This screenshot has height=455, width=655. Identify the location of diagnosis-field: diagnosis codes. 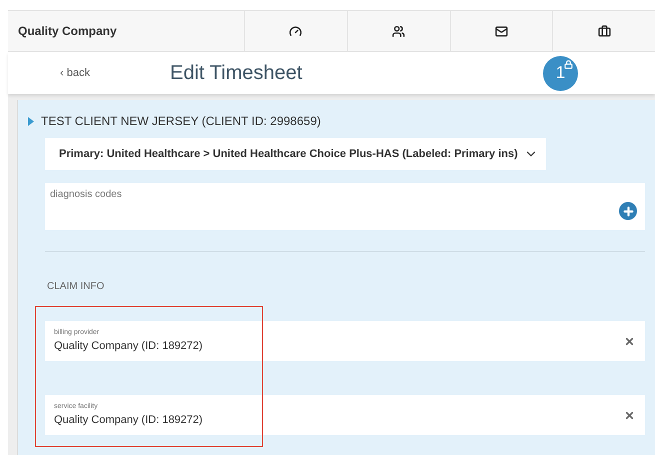
(345, 206).